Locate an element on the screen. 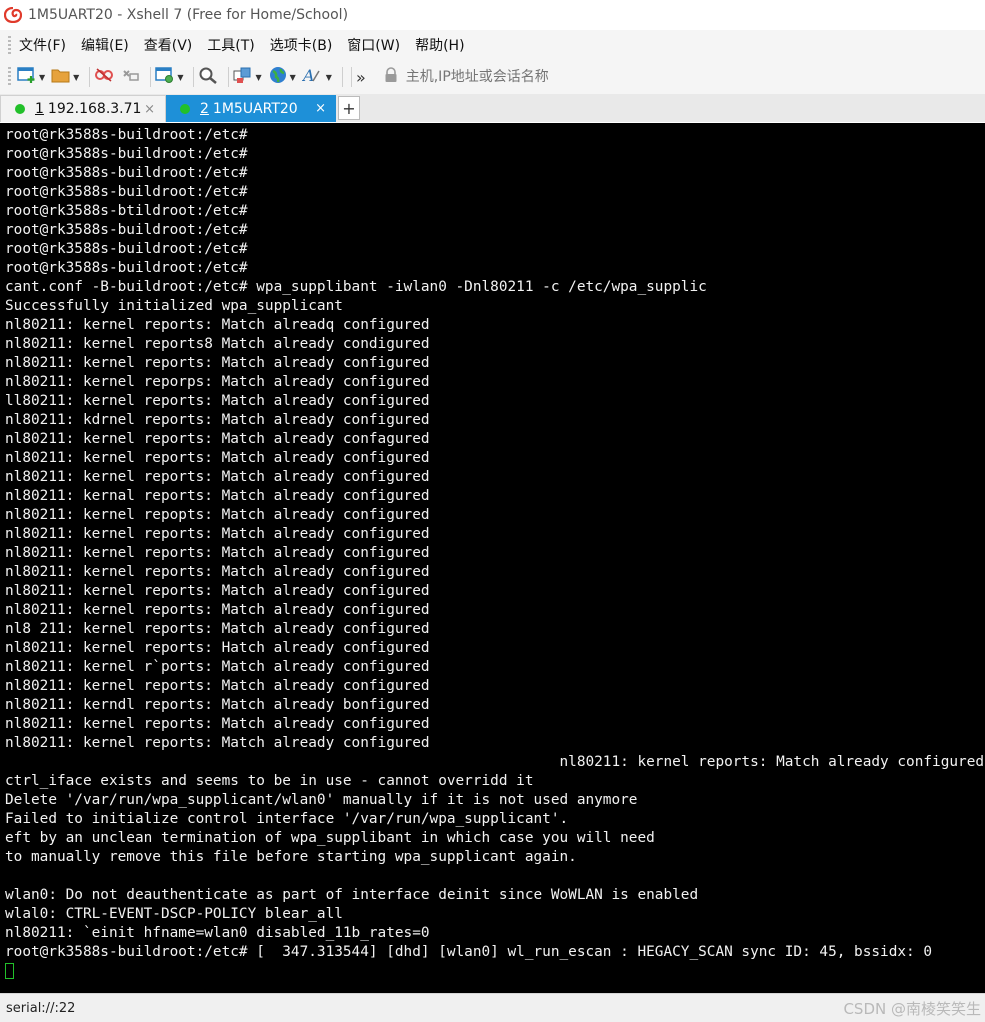 This screenshot has height=1022, width=985. properties-button: ▼ is located at coordinates (169, 77).